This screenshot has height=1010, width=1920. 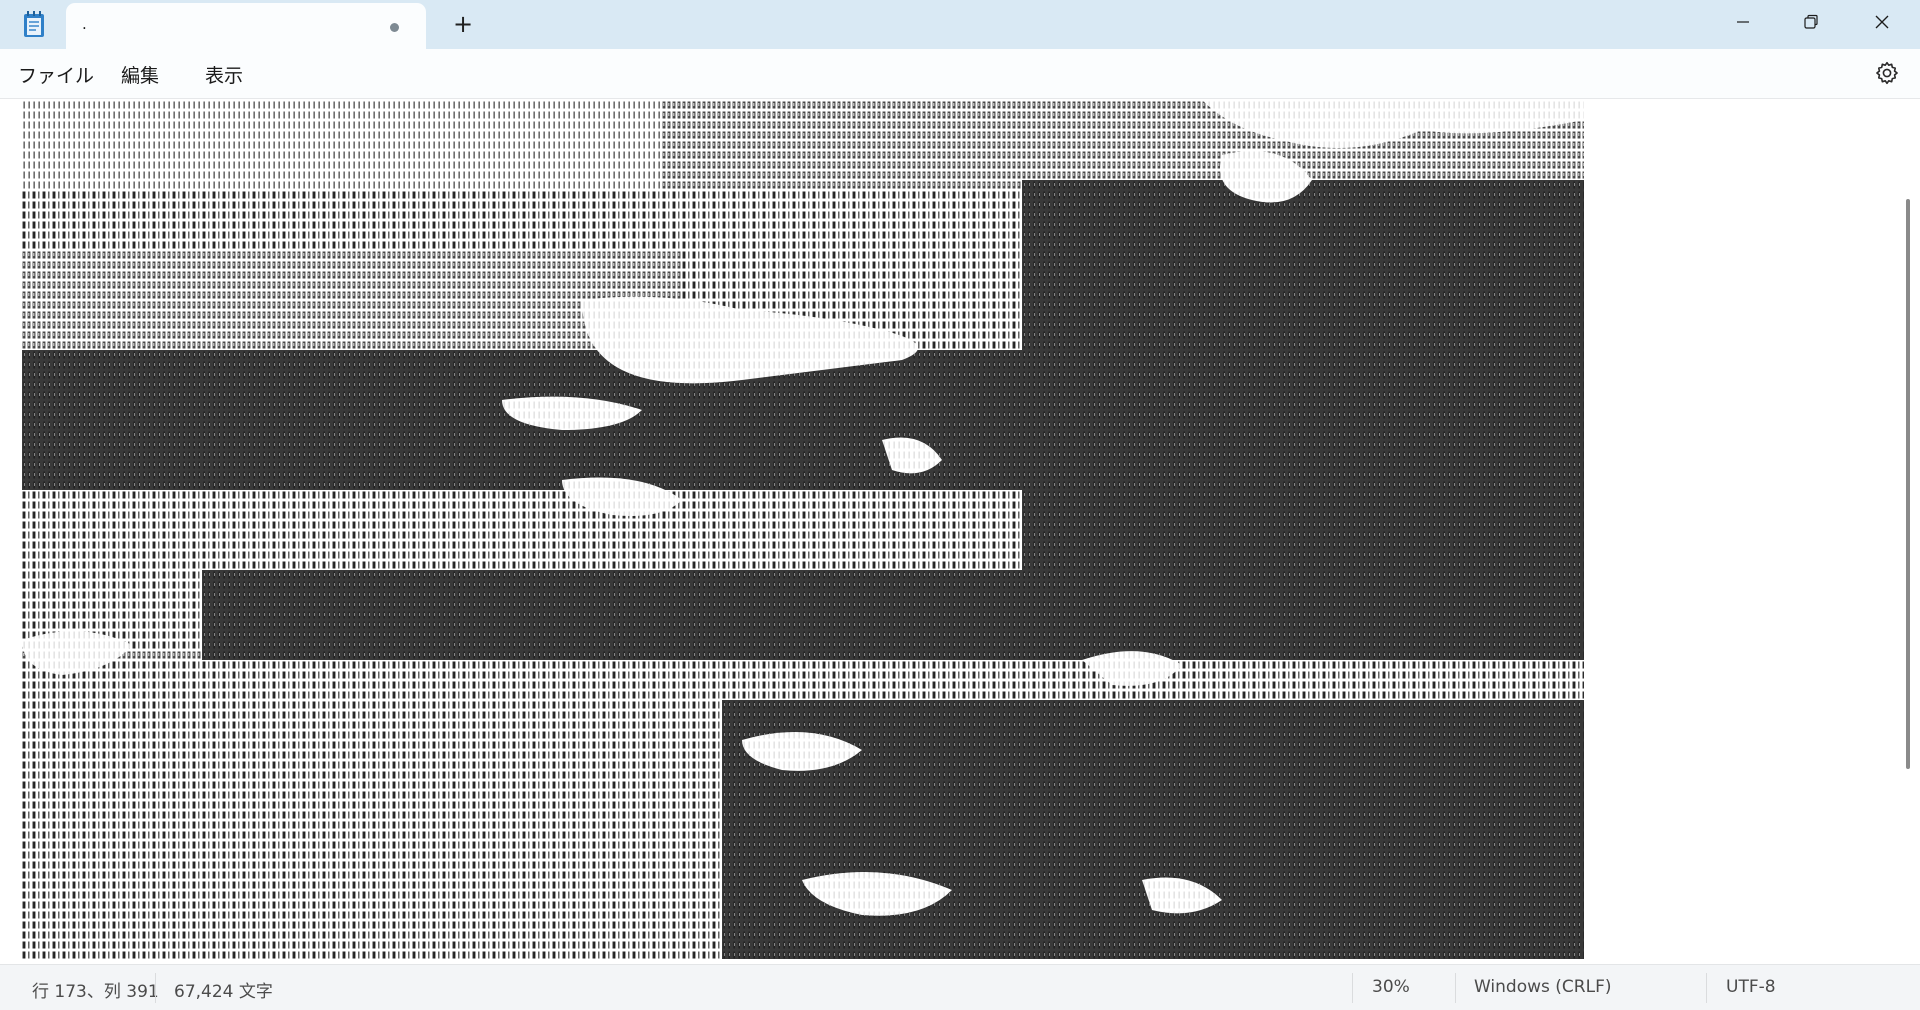 I want to click on restore-button, so click(x=1811, y=22).